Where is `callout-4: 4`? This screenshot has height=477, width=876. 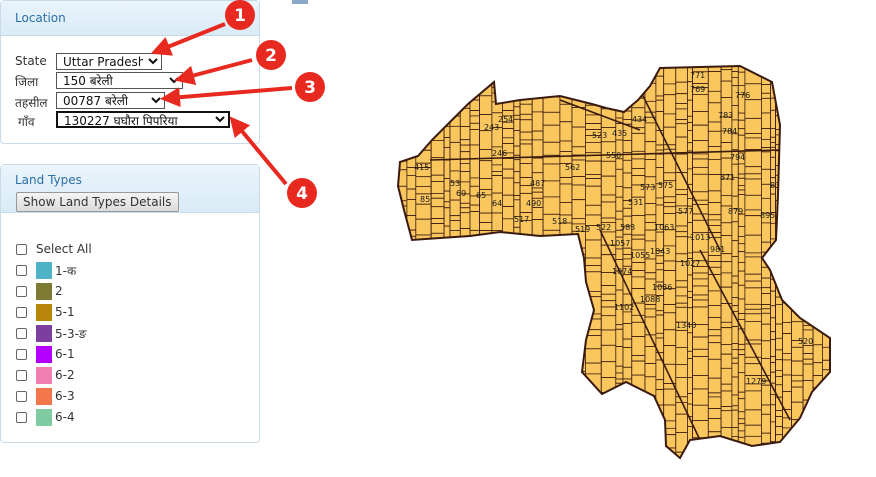
callout-4: 4 is located at coordinates (302, 194).